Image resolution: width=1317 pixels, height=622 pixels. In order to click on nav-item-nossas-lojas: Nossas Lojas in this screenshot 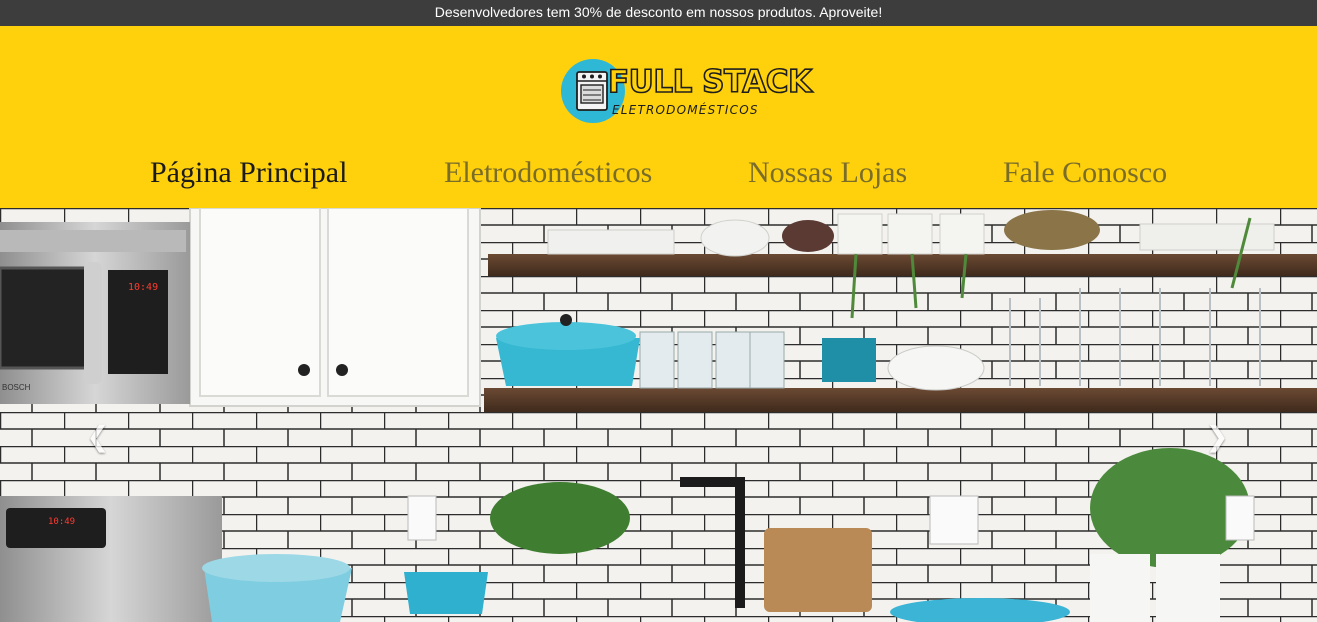, I will do `click(827, 173)`.